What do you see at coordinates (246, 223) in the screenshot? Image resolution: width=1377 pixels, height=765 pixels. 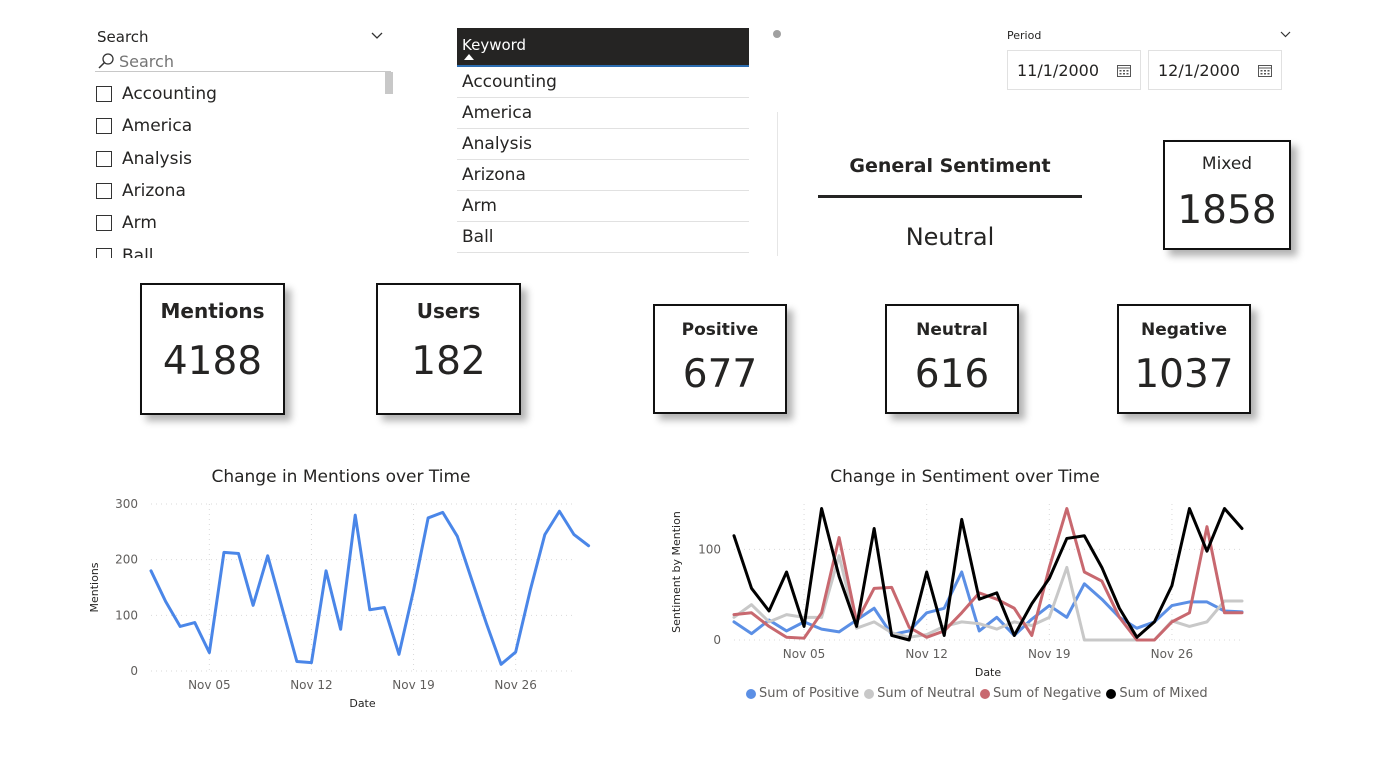 I see `slicer-item: Arm` at bounding box center [246, 223].